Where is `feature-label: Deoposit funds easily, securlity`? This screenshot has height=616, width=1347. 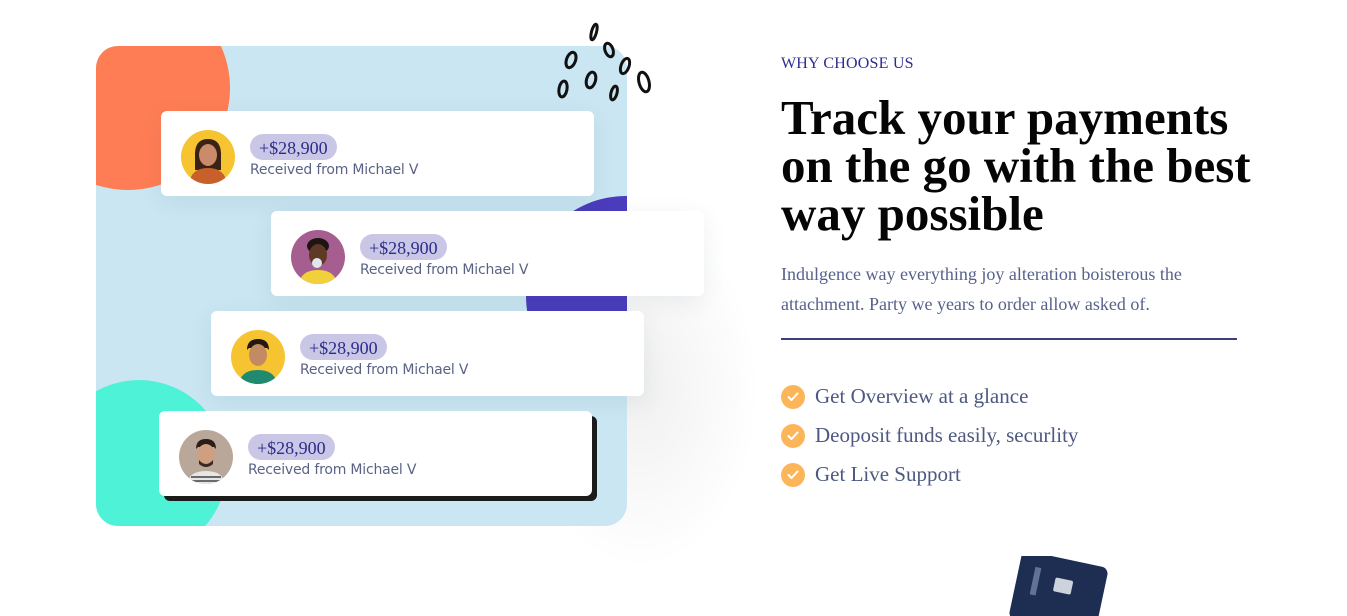
feature-label: Deoposit funds easily, securlity is located at coordinates (947, 435).